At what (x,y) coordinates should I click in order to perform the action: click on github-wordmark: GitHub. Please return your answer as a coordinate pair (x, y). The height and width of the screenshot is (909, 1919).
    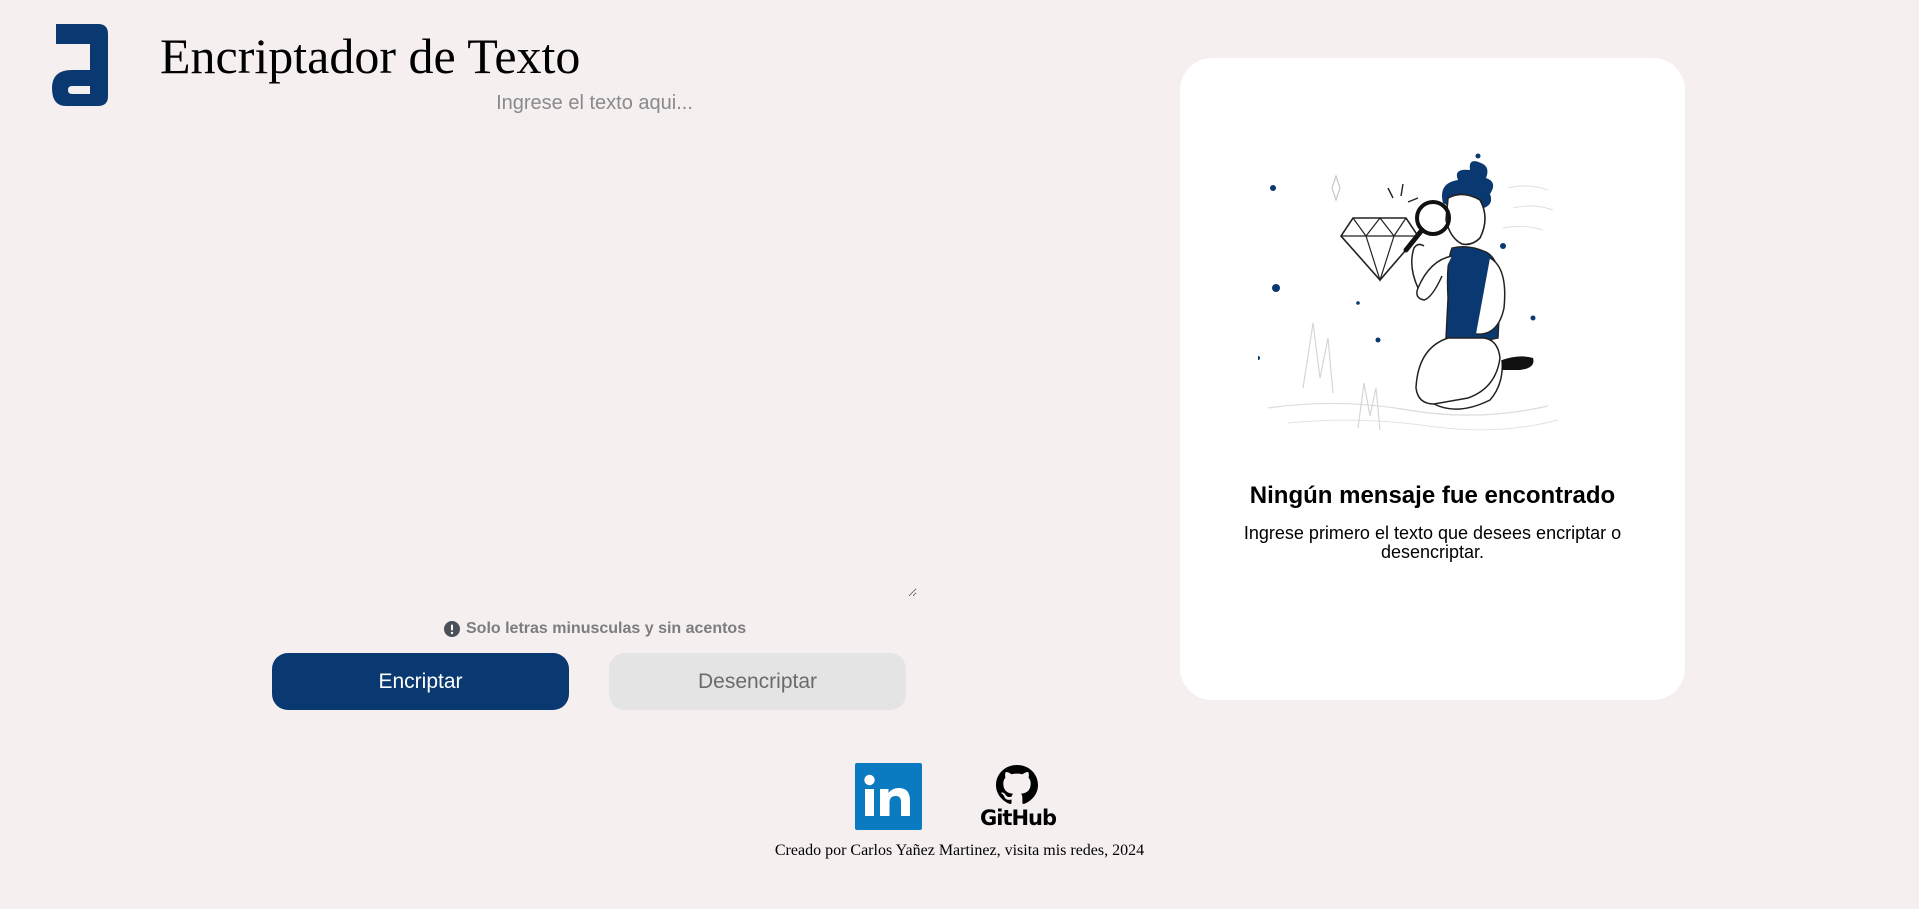
    Looking at the image, I should click on (1018, 818).